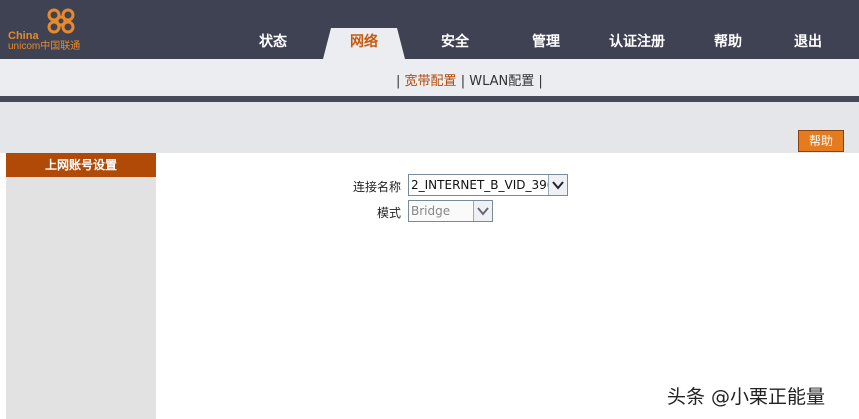 Image resolution: width=859 pixels, height=419 pixels. Describe the element at coordinates (431, 211) in the screenshot. I see `mode-value: Bridge` at that location.